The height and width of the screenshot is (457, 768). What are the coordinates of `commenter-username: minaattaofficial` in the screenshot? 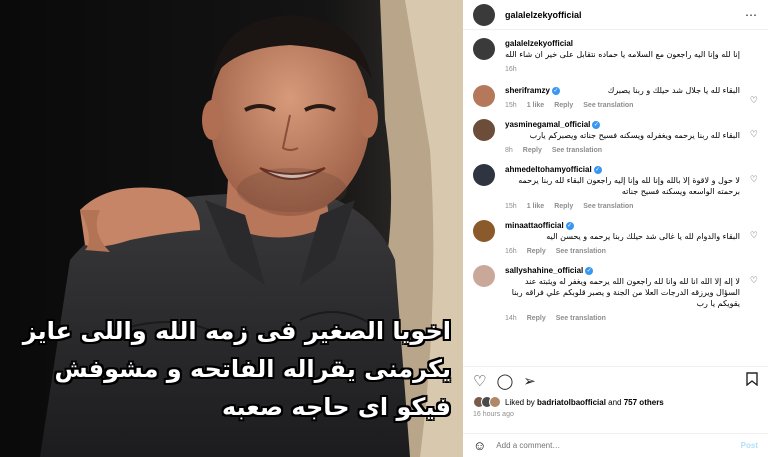 It's located at (534, 225).